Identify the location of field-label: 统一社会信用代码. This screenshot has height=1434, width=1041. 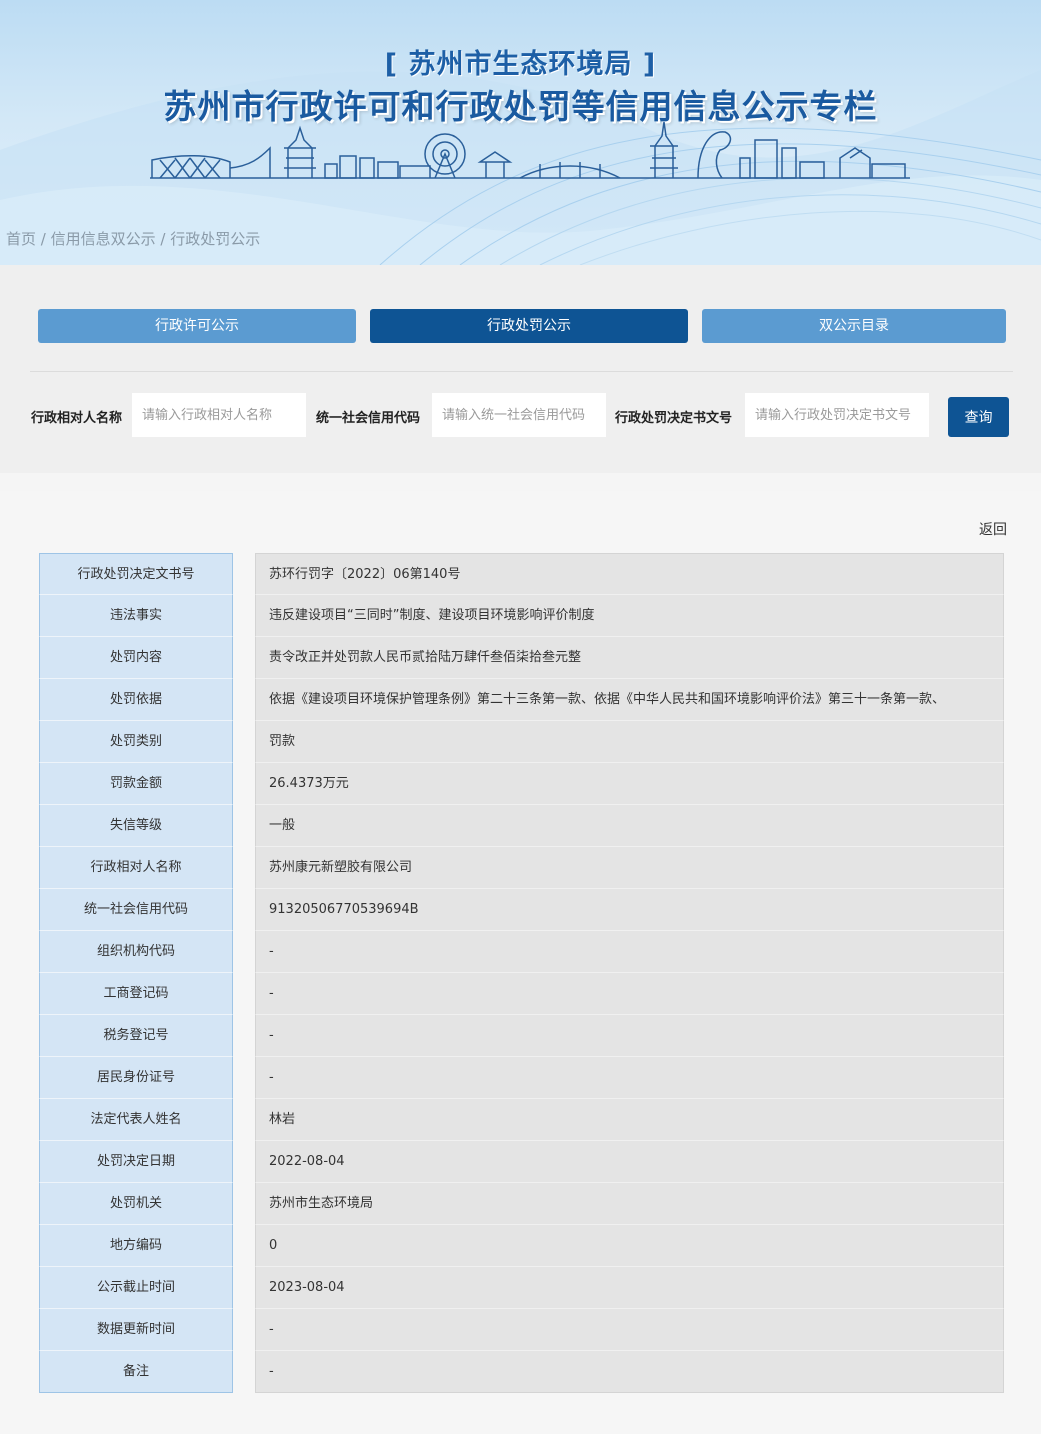
(136, 910).